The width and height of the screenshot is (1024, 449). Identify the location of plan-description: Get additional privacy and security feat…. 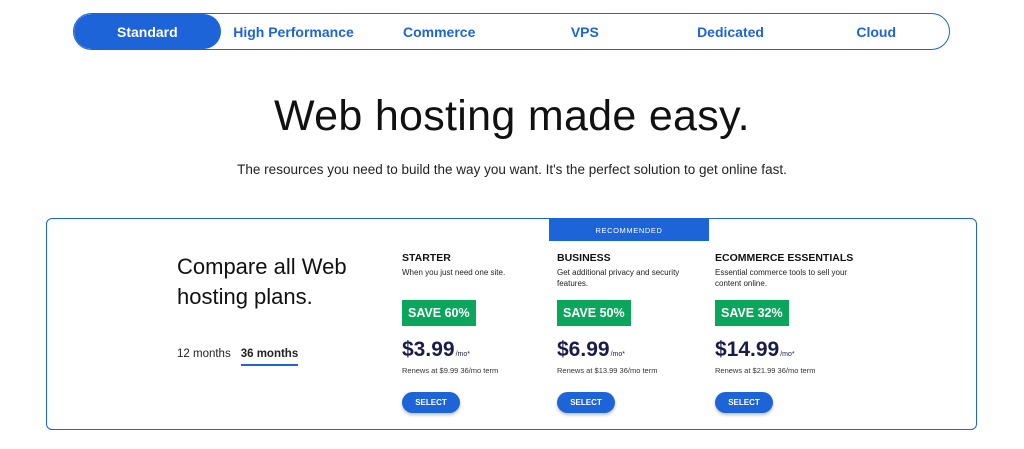
(618, 278).